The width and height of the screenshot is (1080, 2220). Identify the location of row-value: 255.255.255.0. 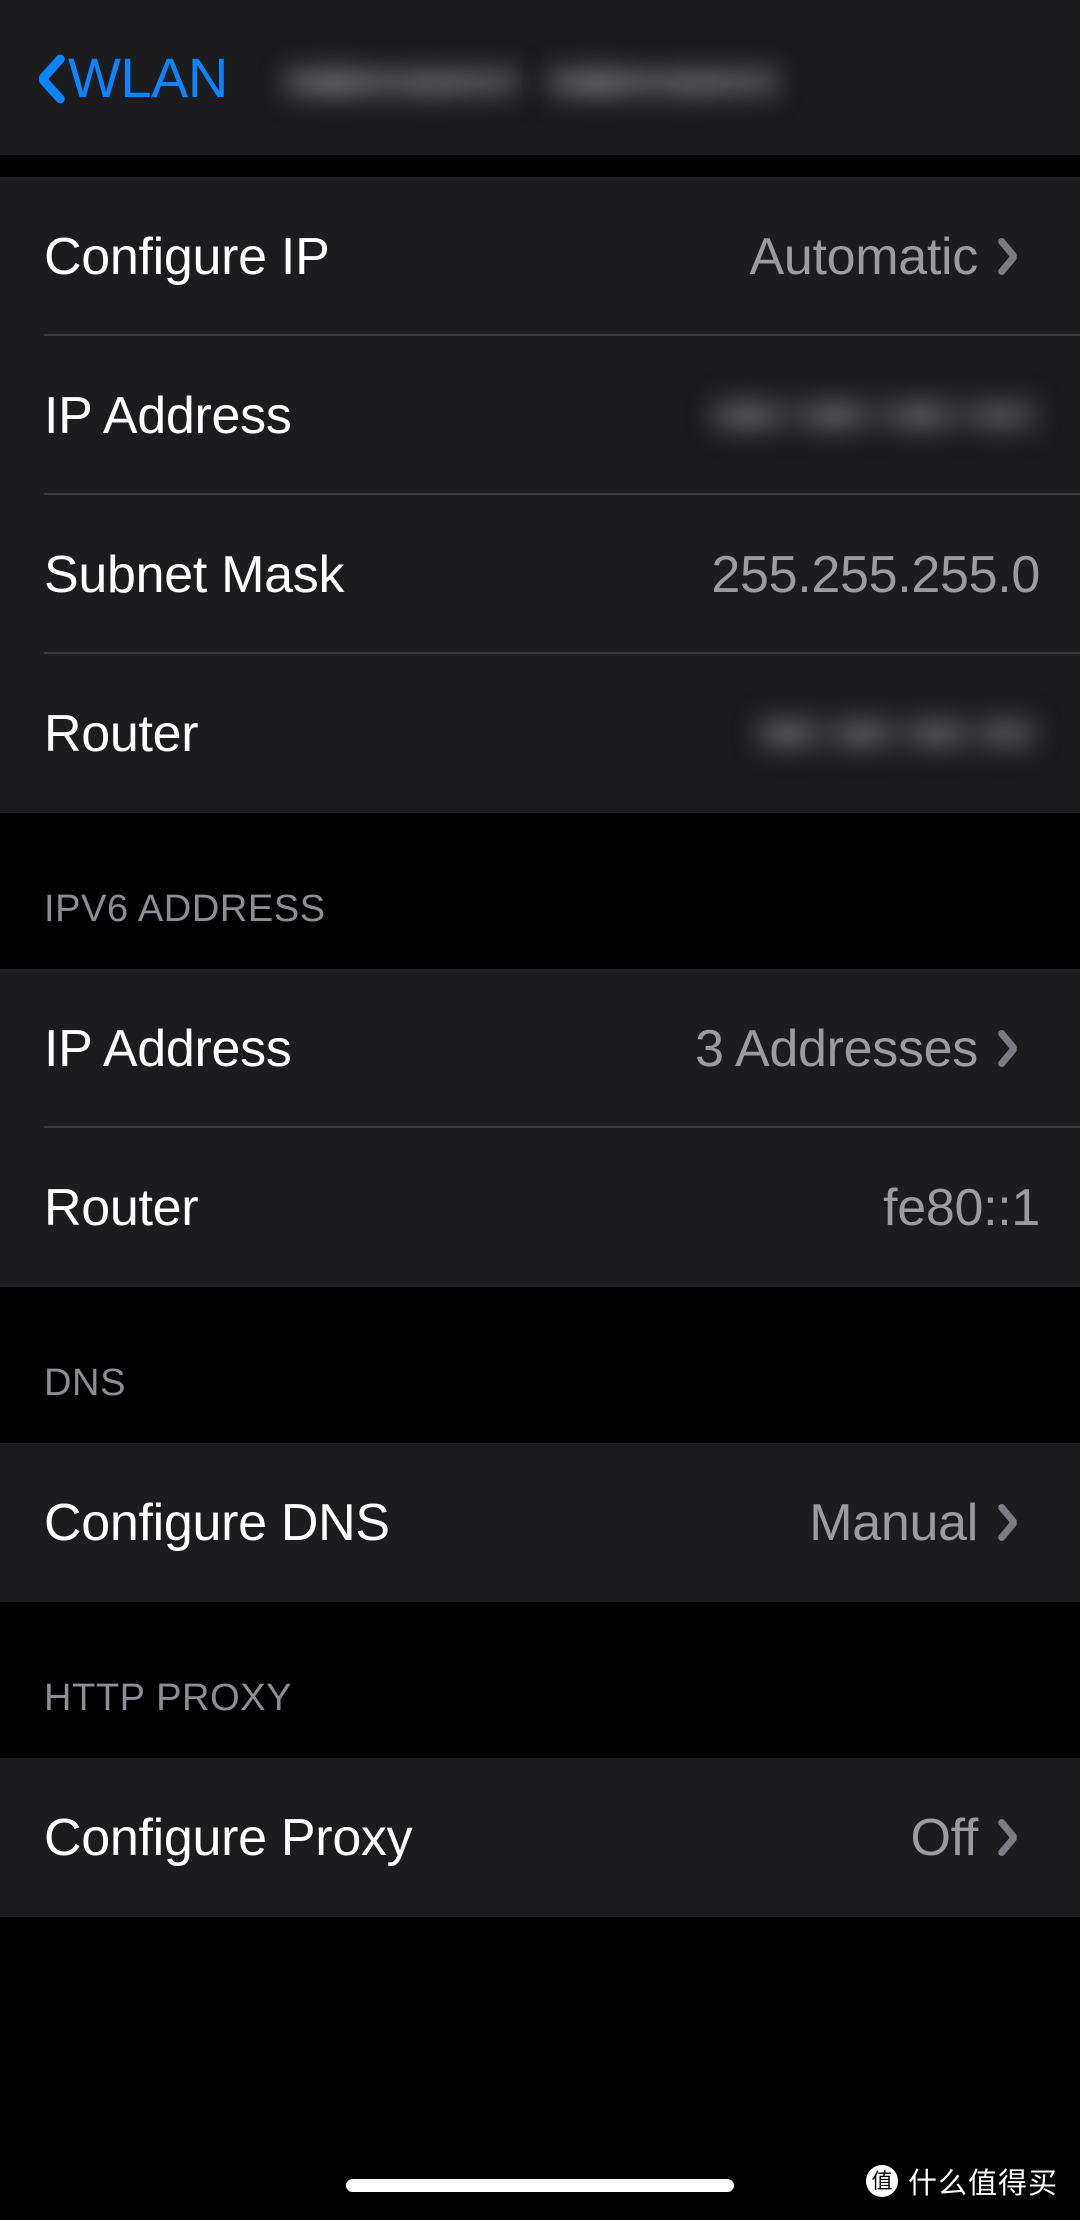
(875, 574).